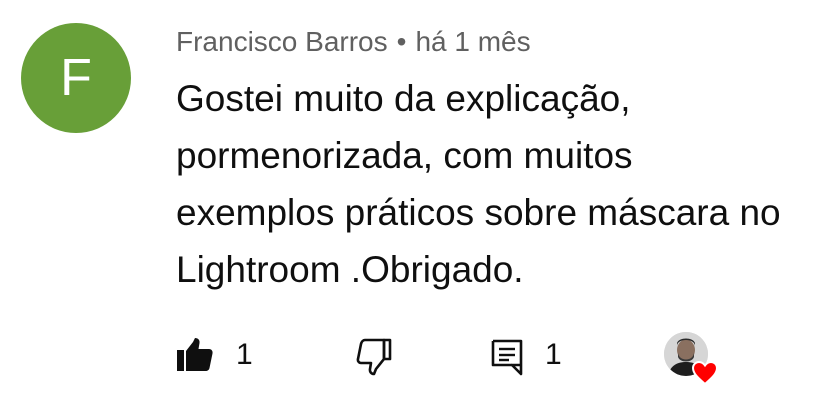  I want to click on comment-text-line: pormenorizada, com muitos, so click(404, 155).